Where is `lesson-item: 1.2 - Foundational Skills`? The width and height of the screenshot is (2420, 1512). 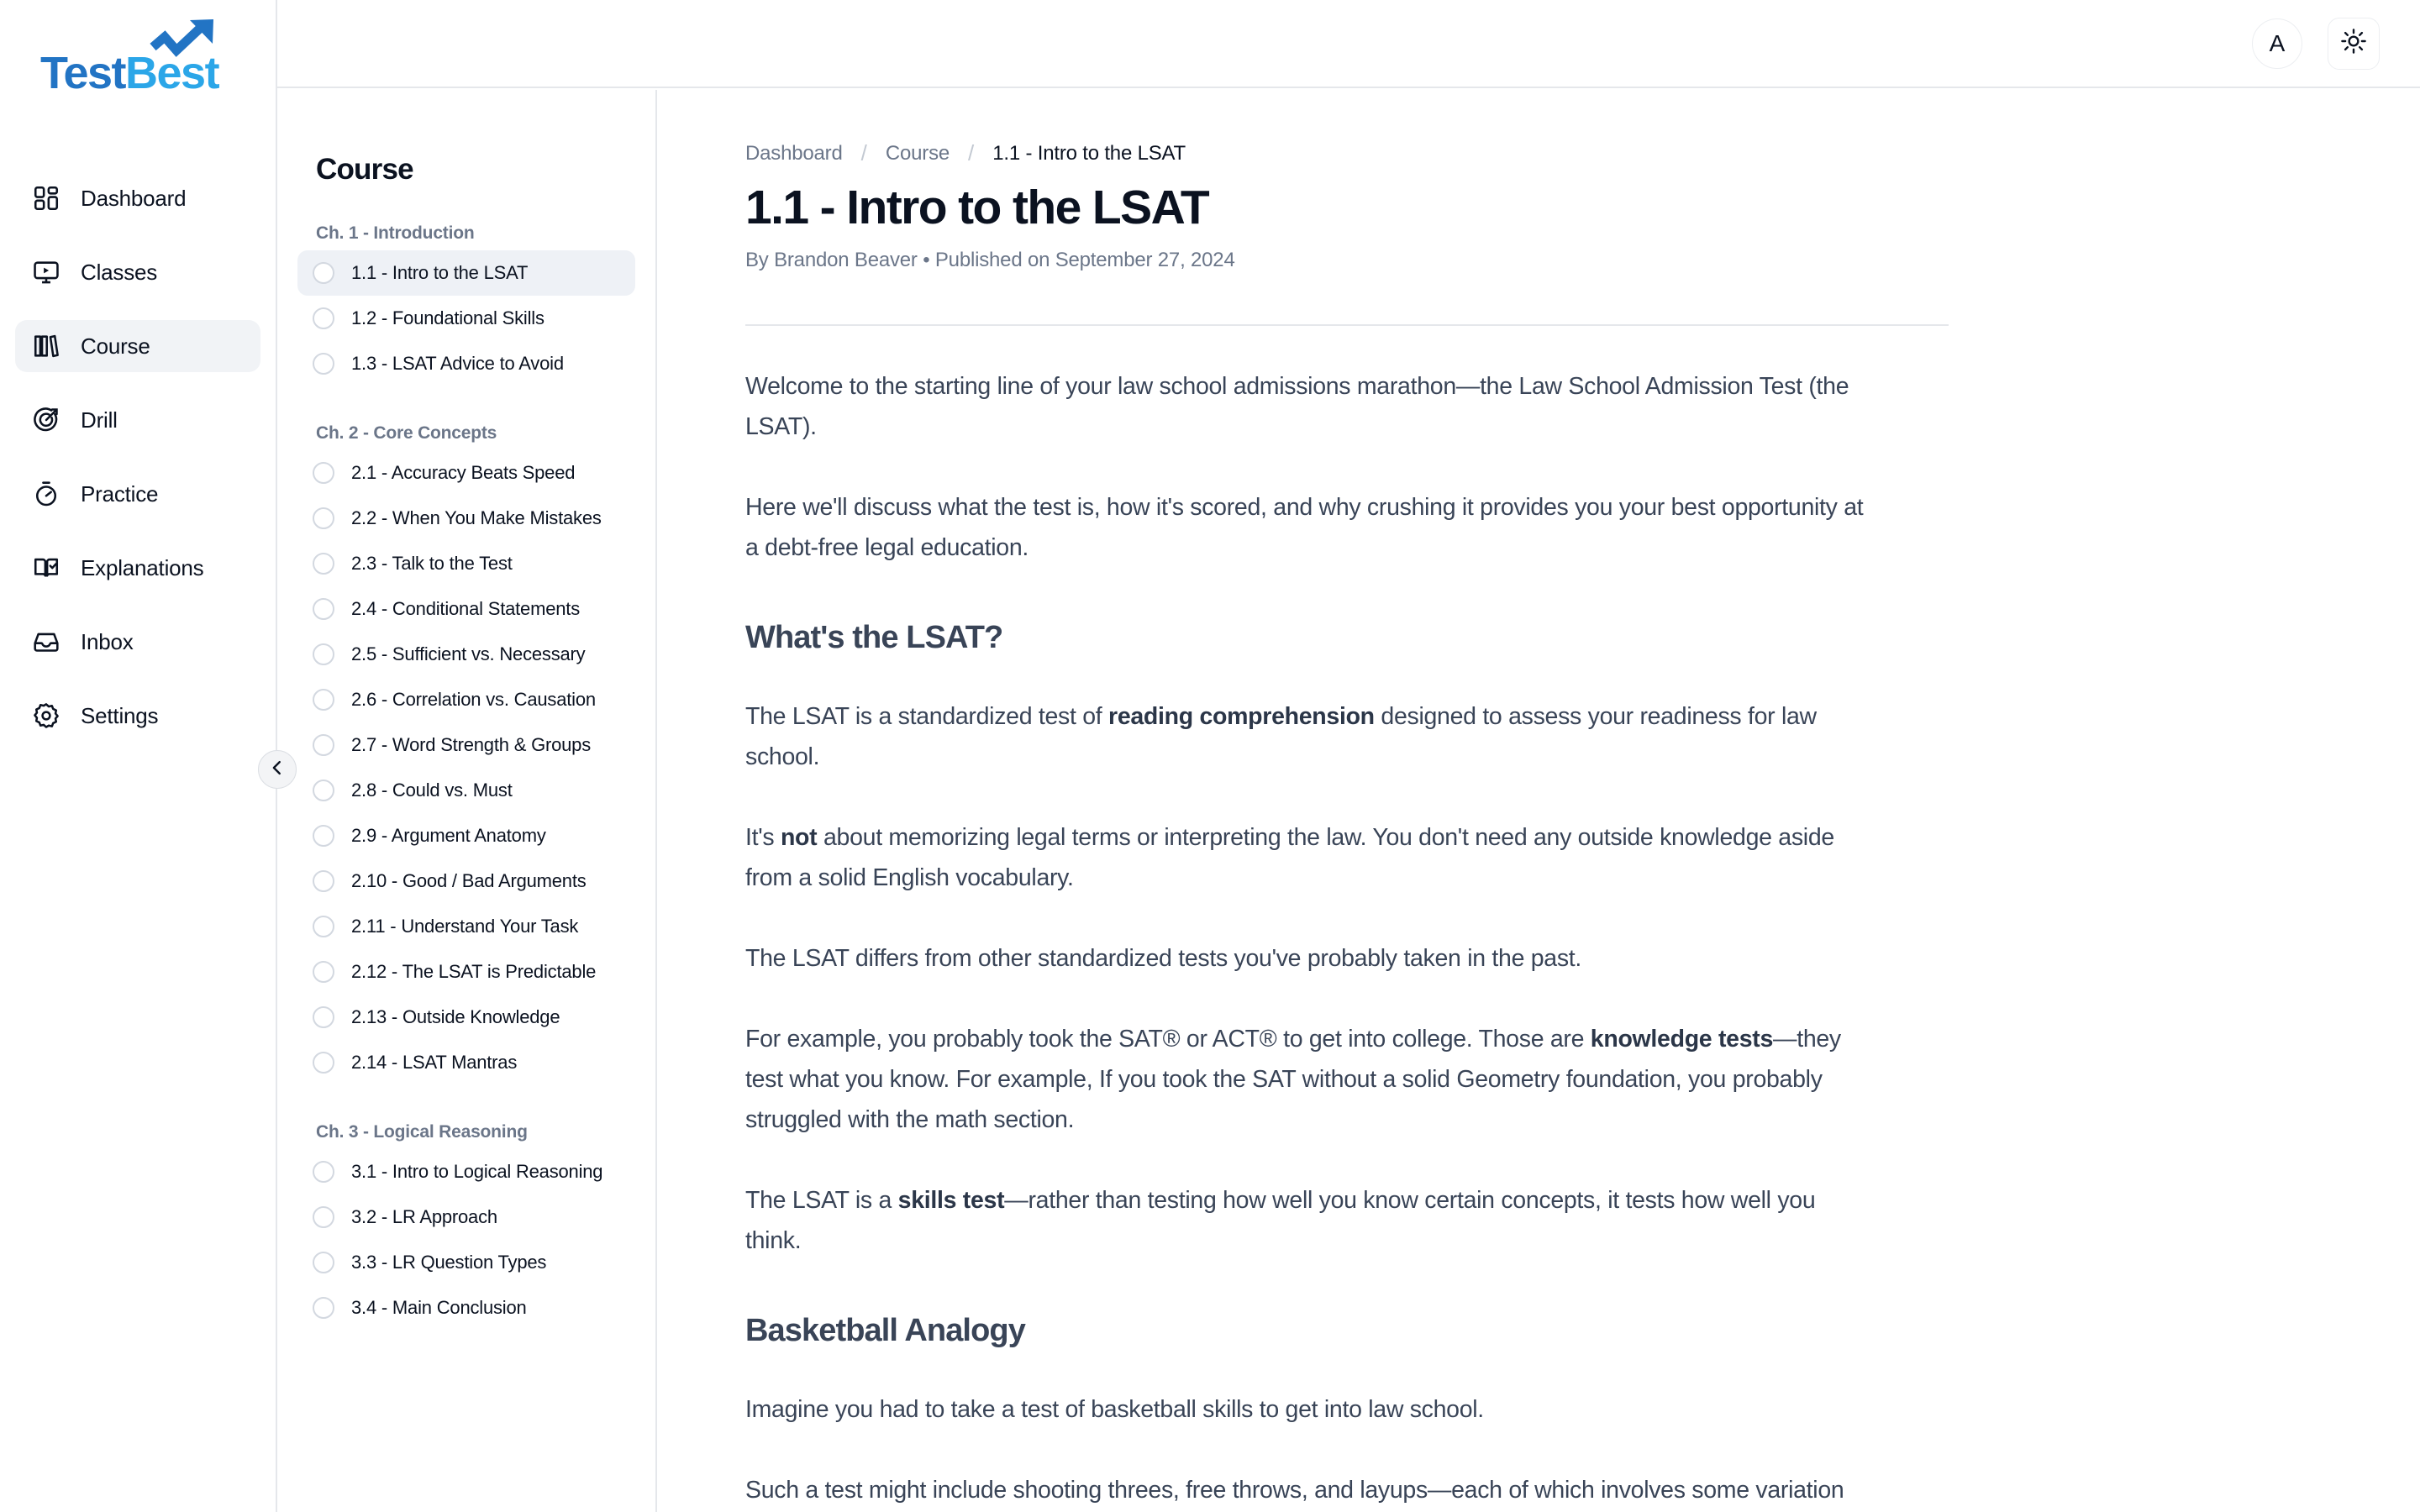 lesson-item: 1.2 - Foundational Skills is located at coordinates (466, 318).